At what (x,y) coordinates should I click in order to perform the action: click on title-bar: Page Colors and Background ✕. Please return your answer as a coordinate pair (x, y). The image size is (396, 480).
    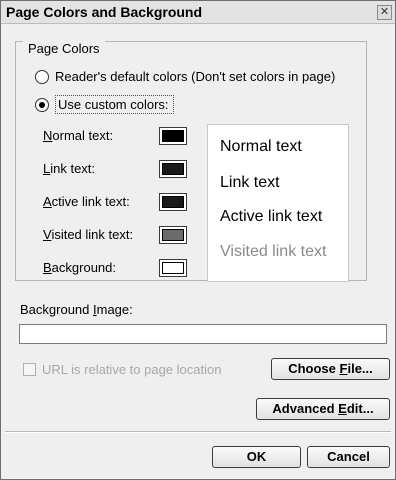
    Looking at the image, I should click on (198, 12).